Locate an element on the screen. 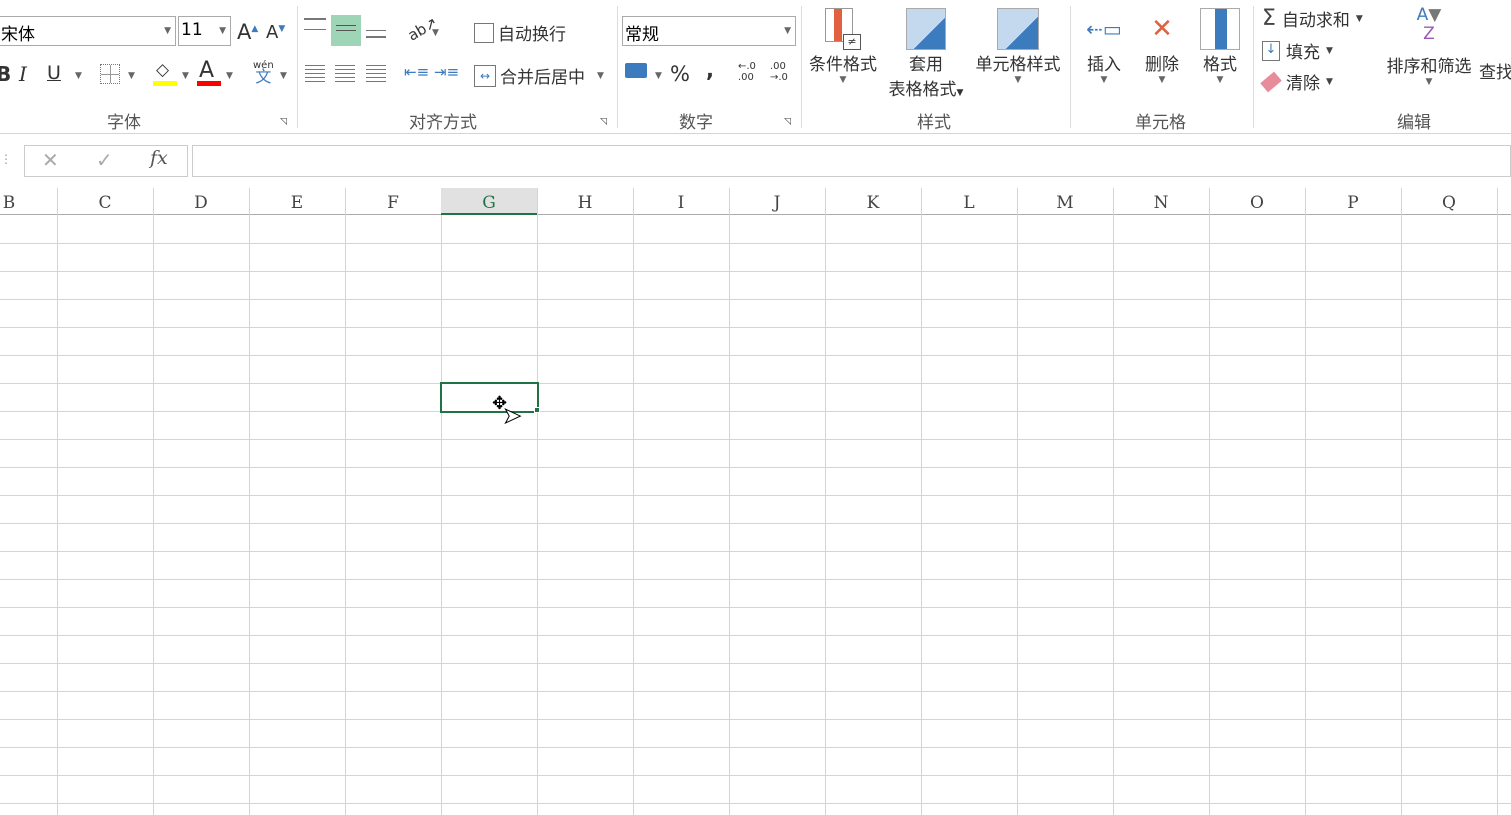 This screenshot has width=1511, height=815. delete-cells-icon: ✕ is located at coordinates (1162, 29).